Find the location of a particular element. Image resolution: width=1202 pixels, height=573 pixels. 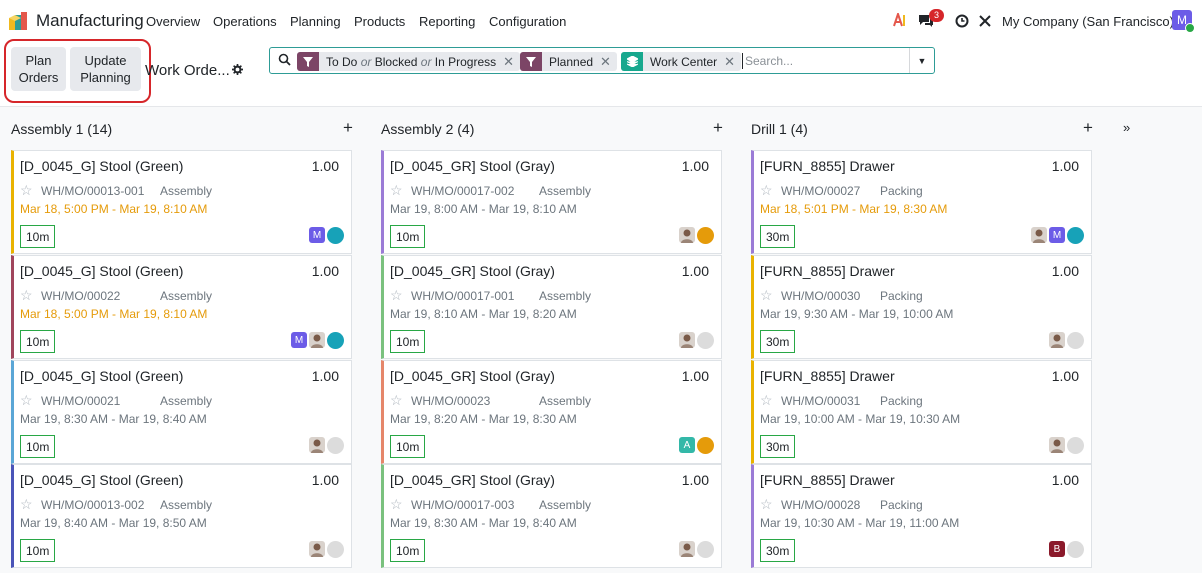

menu-products: Products is located at coordinates (379, 21).